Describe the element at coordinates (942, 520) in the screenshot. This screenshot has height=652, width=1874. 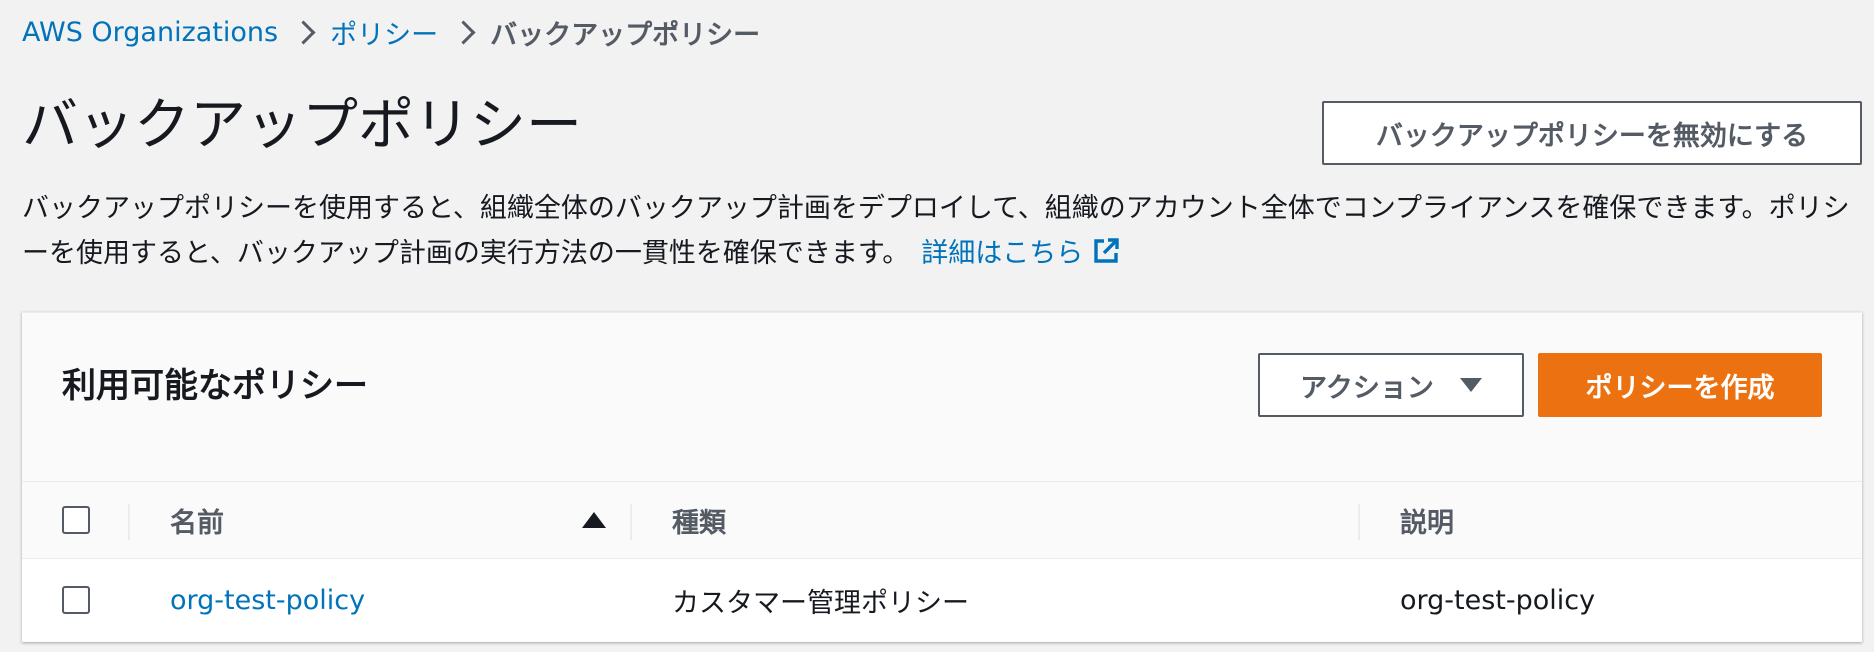
I see `table-header: 名前 種類 説明` at that location.